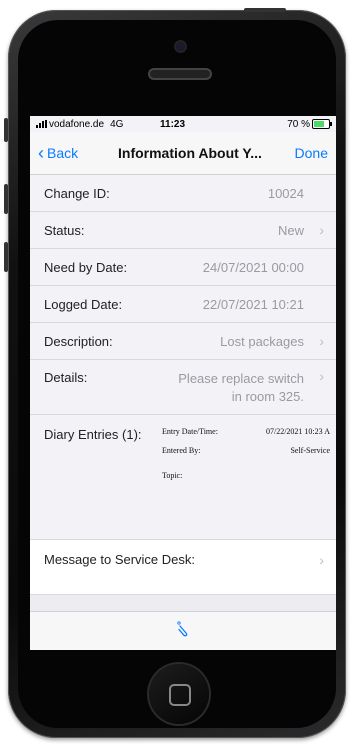 The height and width of the screenshot is (744, 356). I want to click on need-by-date-value: 24/07/2021 00:00, so click(253, 267).